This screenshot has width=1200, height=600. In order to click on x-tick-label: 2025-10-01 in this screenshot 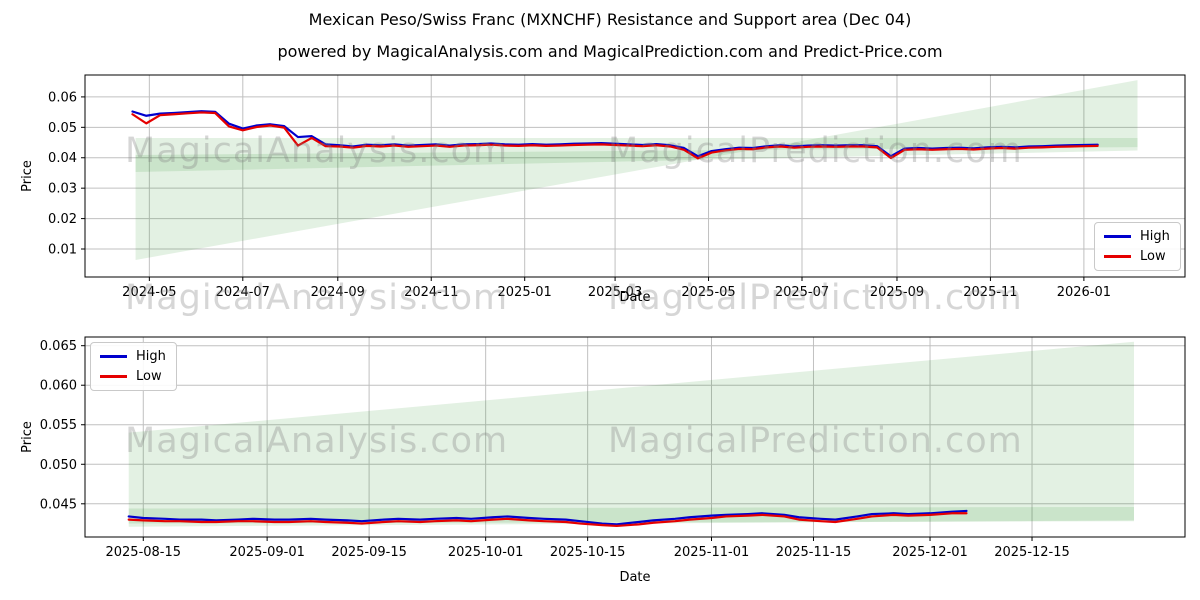, I will do `click(486, 552)`.